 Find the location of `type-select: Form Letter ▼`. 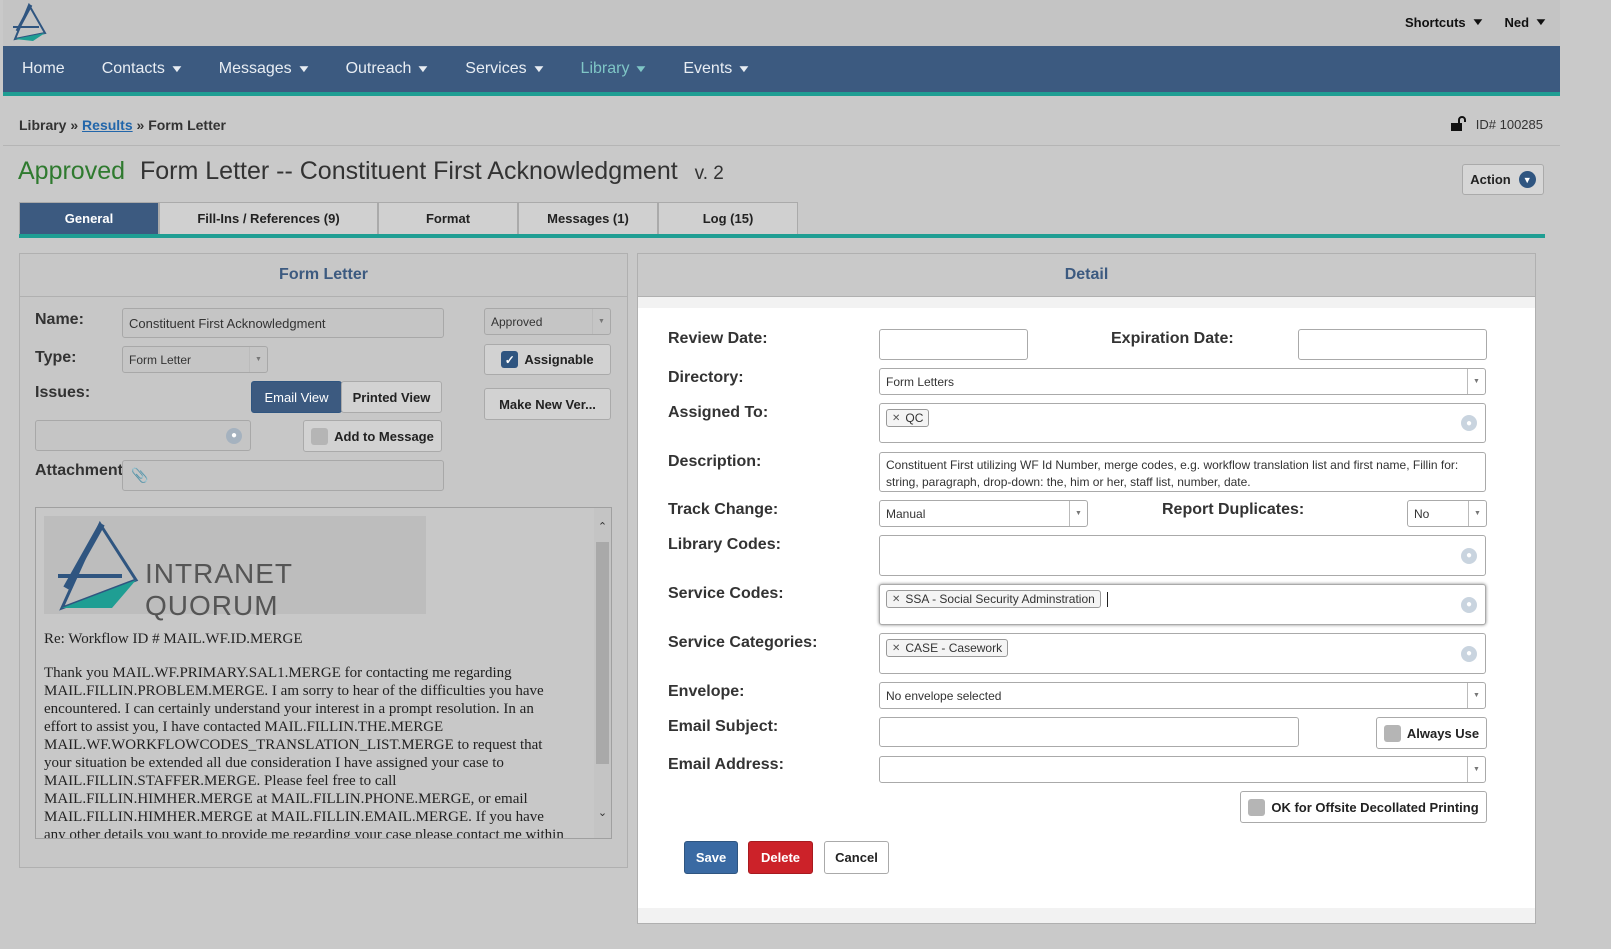

type-select: Form Letter ▼ is located at coordinates (195, 359).